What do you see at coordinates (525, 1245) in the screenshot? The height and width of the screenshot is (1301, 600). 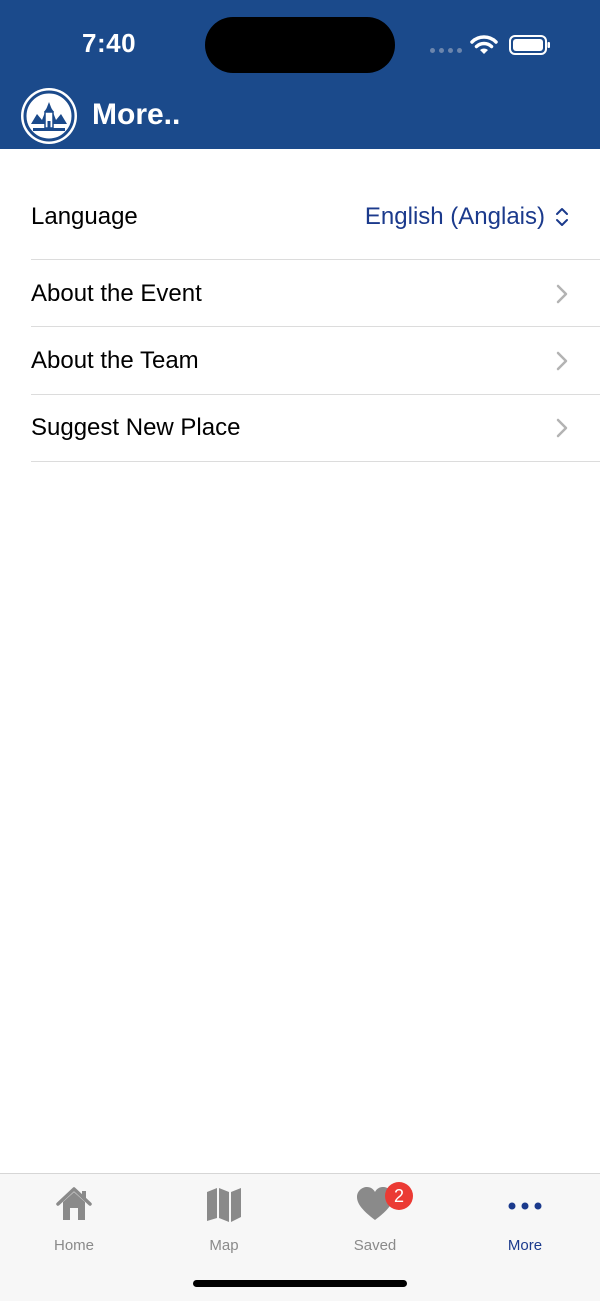 I see `tab-more-label: More` at bounding box center [525, 1245].